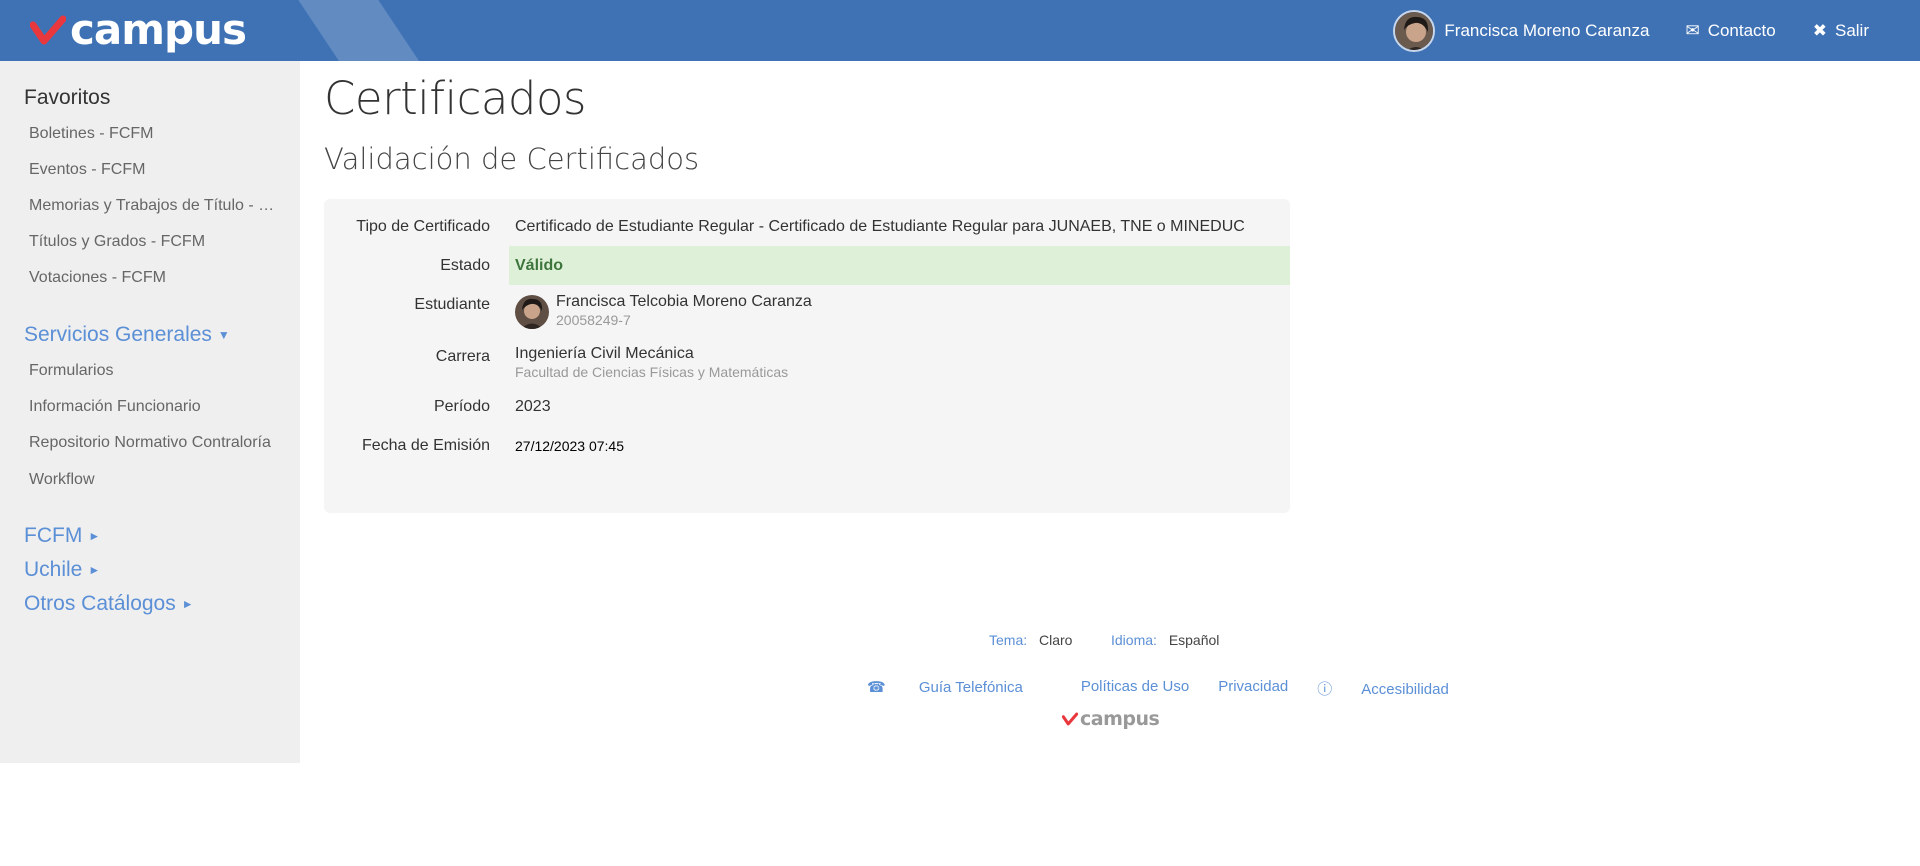 The image size is (1920, 866). I want to click on period-value: 2023, so click(533, 406).